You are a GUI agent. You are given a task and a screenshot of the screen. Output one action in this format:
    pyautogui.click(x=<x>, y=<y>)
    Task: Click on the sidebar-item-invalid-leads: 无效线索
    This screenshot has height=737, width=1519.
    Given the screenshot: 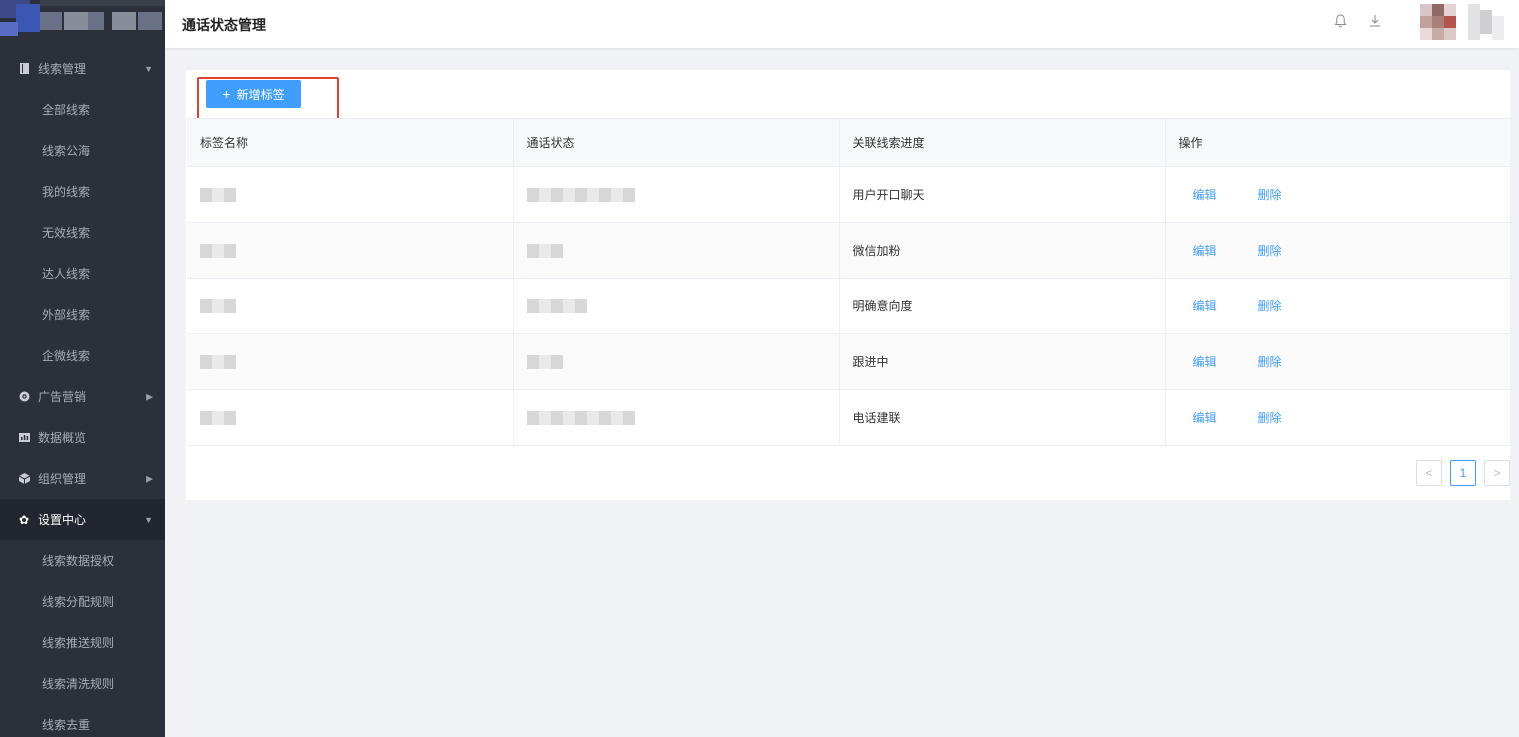 What is the action you would take?
    pyautogui.click(x=82, y=232)
    